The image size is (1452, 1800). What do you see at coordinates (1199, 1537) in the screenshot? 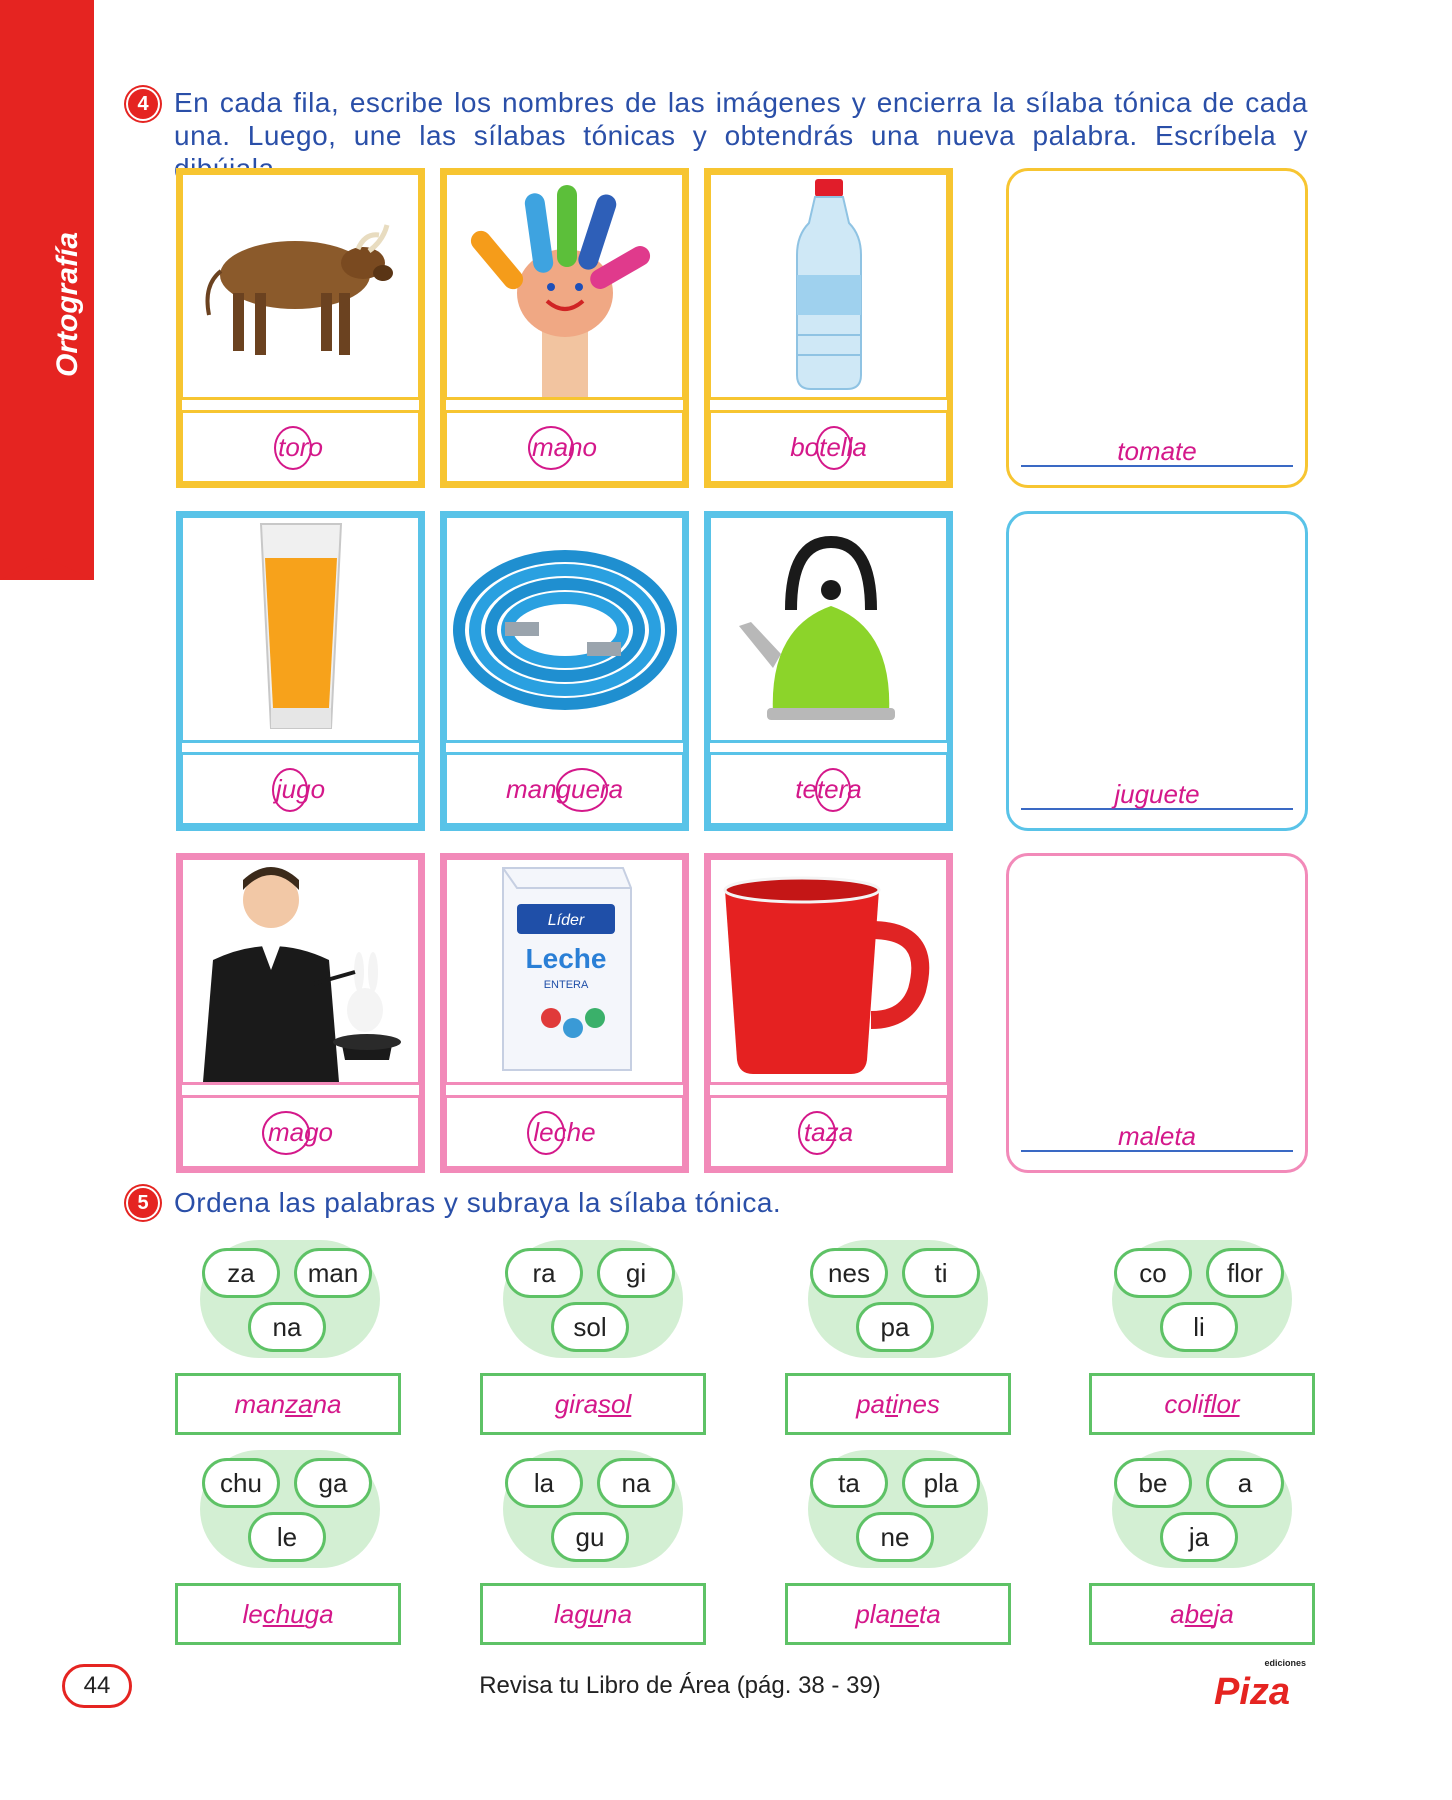
I see `syllable-cloud: ja` at bounding box center [1199, 1537].